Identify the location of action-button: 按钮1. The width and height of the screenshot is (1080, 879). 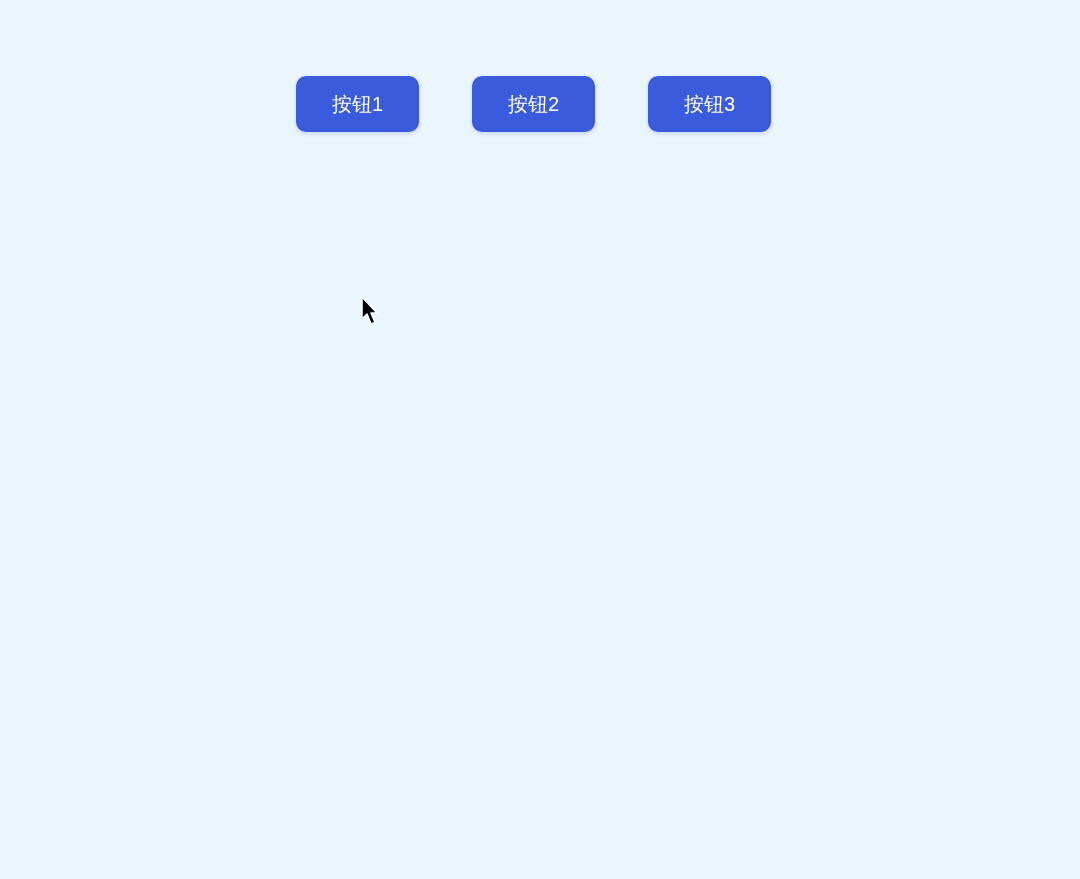
(357, 104).